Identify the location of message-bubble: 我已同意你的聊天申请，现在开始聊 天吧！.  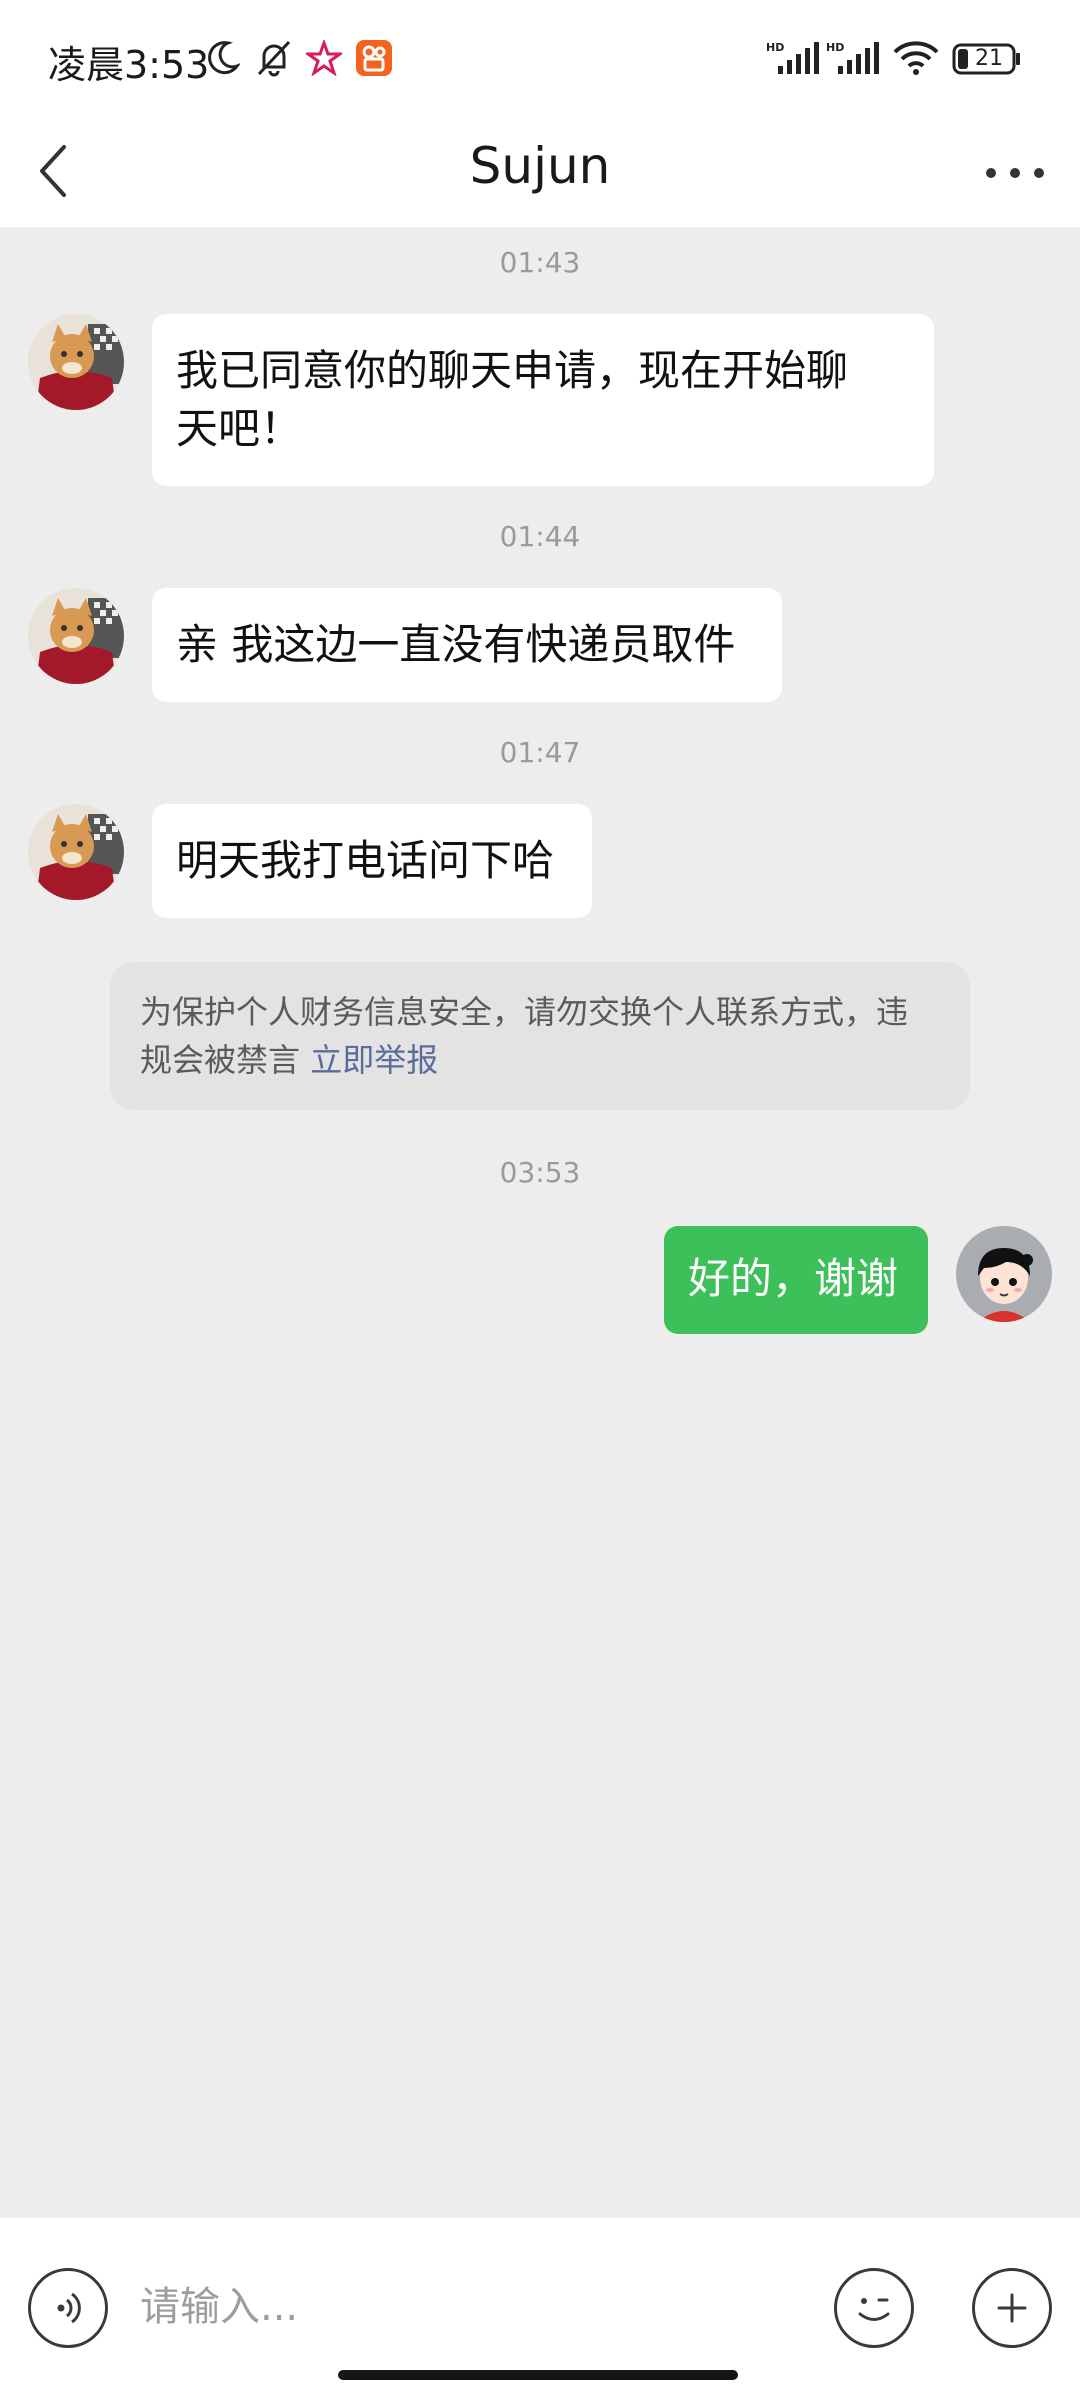
(543, 400).